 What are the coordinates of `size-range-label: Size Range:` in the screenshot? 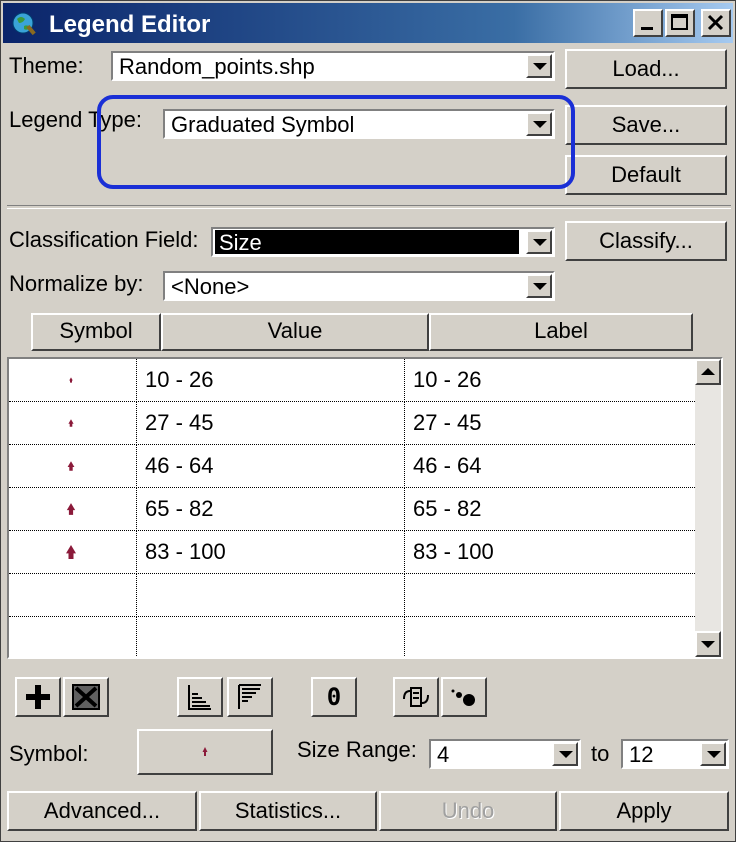 It's located at (357, 749).